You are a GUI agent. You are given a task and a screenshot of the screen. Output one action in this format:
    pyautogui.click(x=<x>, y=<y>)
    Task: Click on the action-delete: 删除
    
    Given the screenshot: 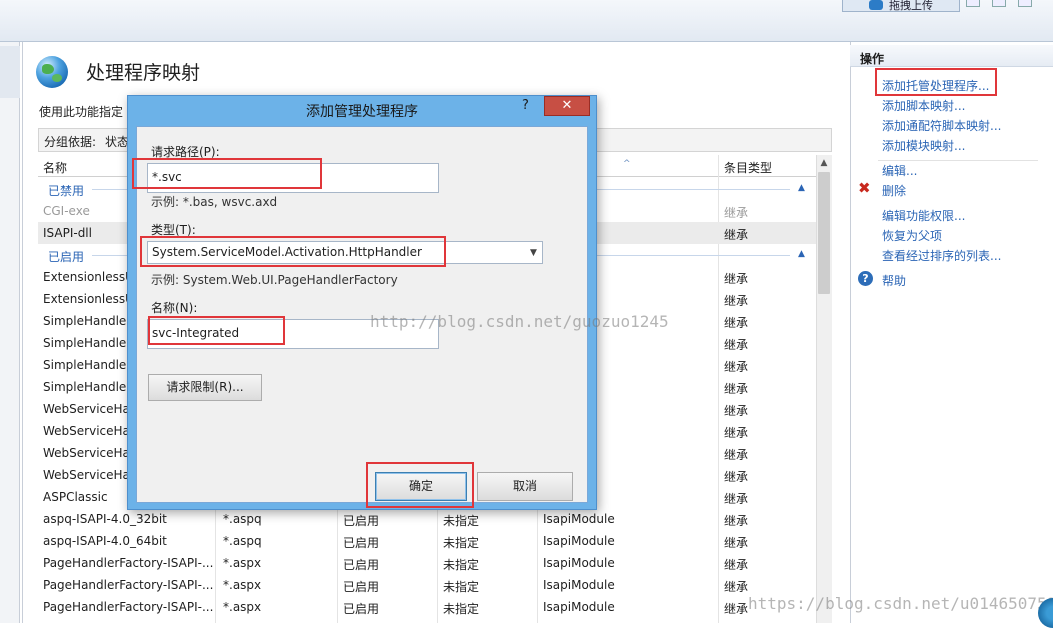 What is the action you would take?
    pyautogui.click(x=894, y=190)
    